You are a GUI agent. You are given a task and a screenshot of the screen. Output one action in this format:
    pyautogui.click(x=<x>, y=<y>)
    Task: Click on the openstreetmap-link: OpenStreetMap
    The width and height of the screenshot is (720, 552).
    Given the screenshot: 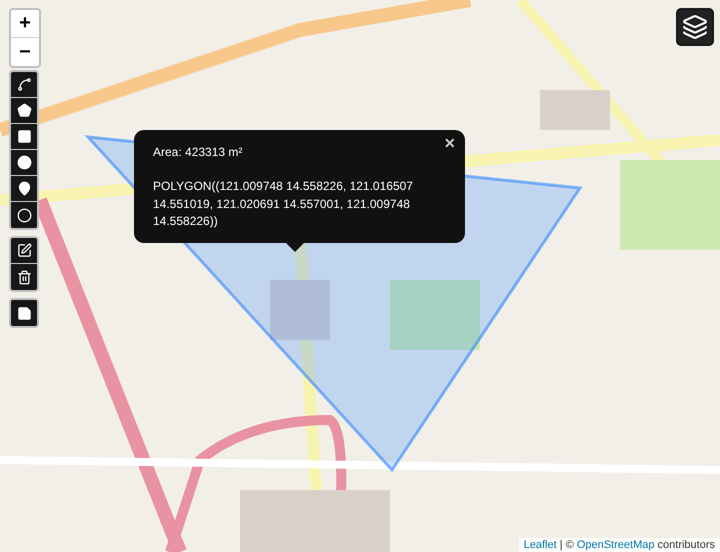 What is the action you would take?
    pyautogui.click(x=615, y=545)
    